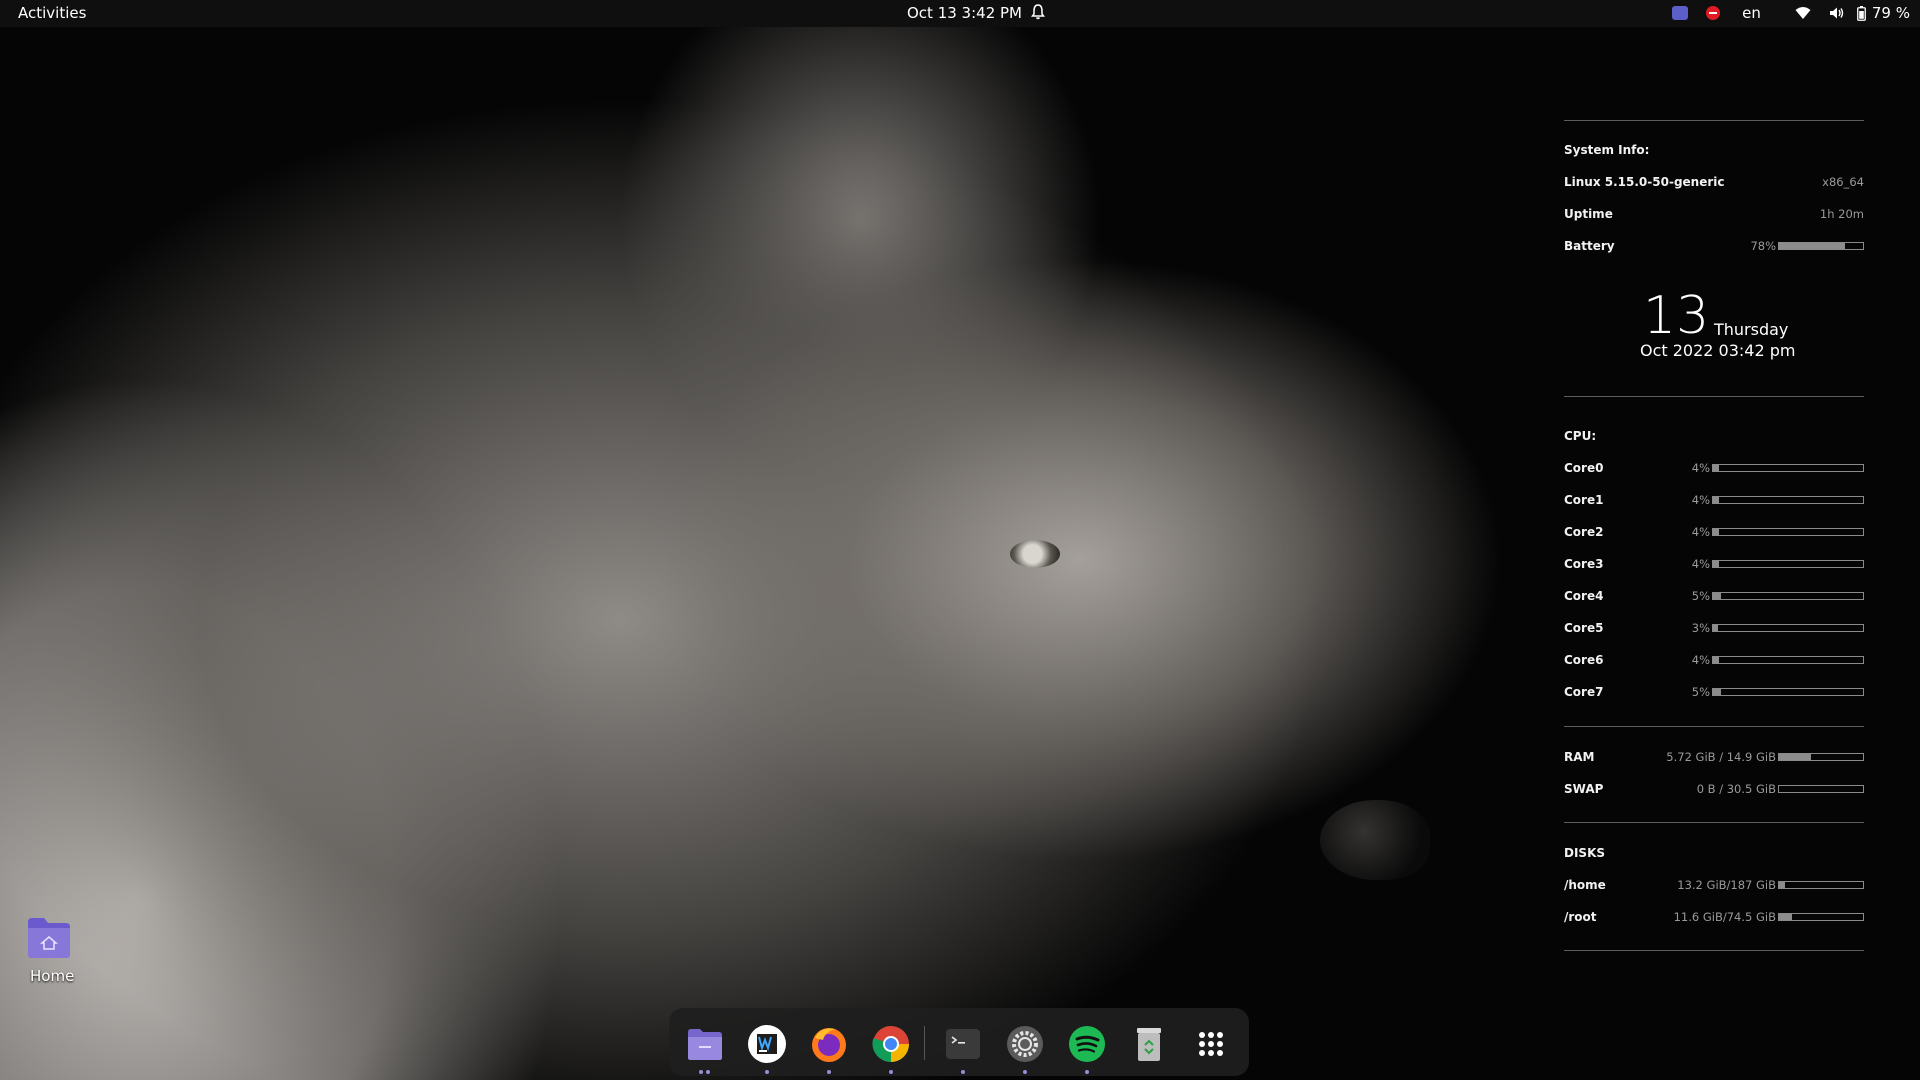 Image resolution: width=1920 pixels, height=1080 pixels. What do you see at coordinates (829, 1044) in the screenshot?
I see `firefox-icon` at bounding box center [829, 1044].